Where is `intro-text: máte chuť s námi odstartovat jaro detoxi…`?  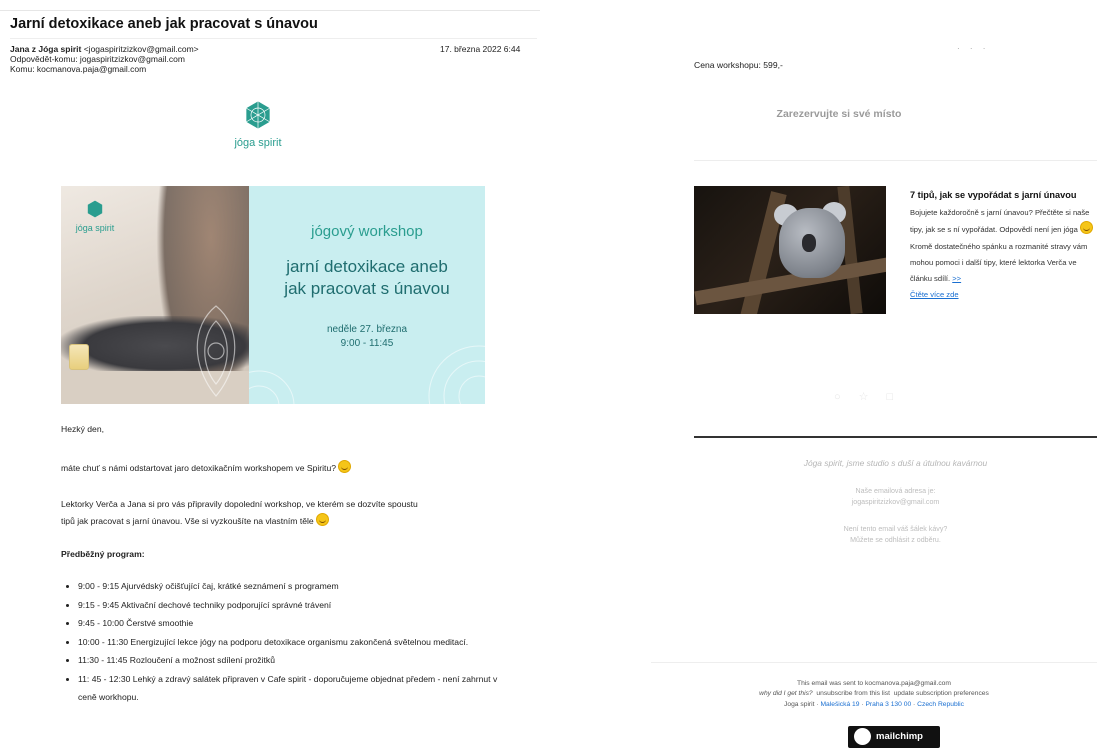 intro-text: máte chuť s námi odstartovat jaro detoxi… is located at coordinates (206, 466).